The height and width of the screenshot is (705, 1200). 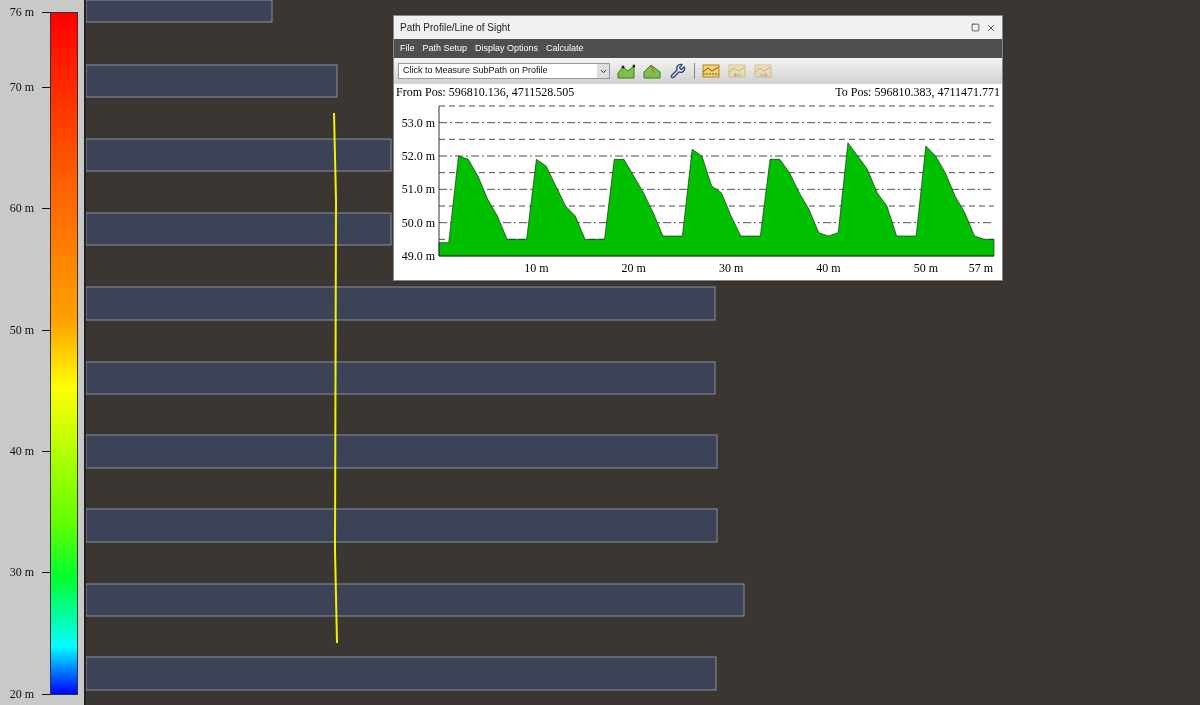 What do you see at coordinates (678, 71) in the screenshot?
I see `settings-button` at bounding box center [678, 71].